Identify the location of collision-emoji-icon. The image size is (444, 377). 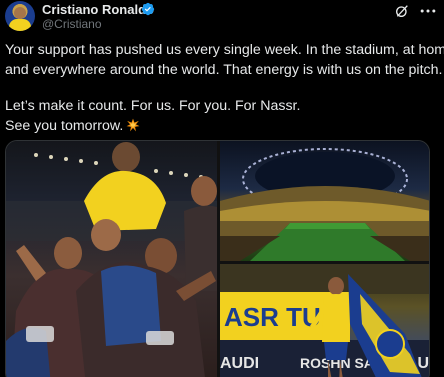
(133, 125).